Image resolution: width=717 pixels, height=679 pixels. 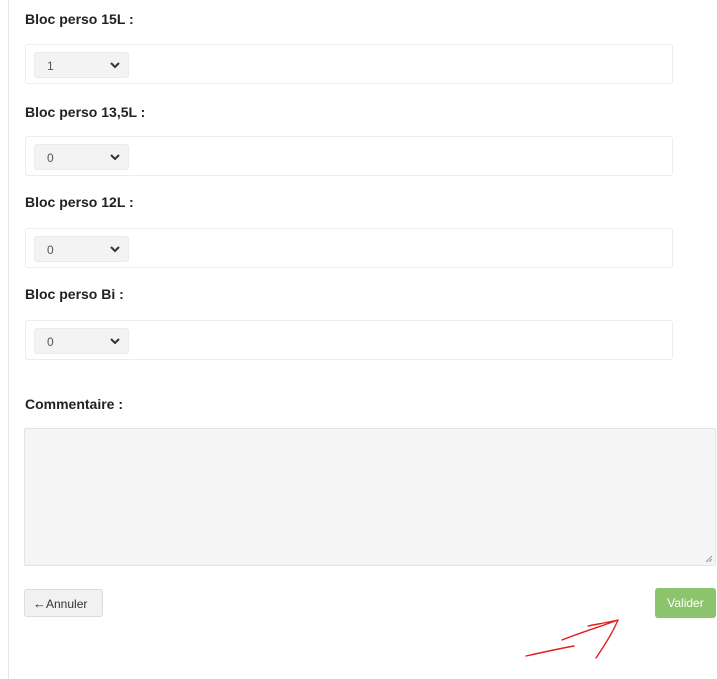 I want to click on bloc-bi-field: 0, so click(x=349, y=340).